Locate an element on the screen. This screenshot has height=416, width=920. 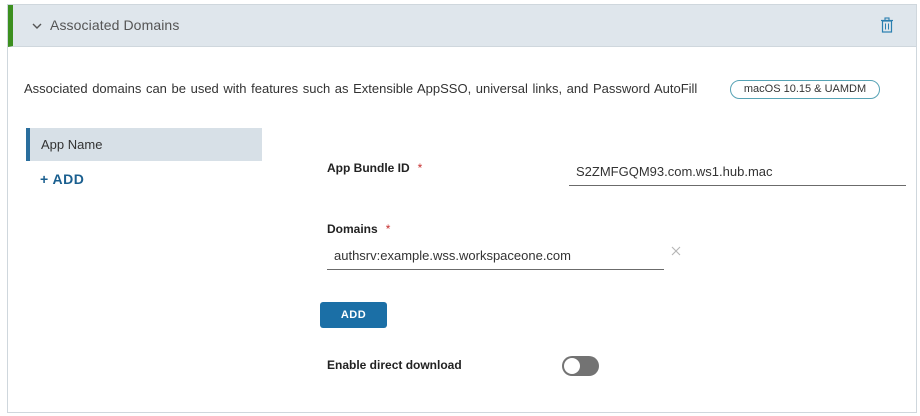
close-icon is located at coordinates (676, 251).